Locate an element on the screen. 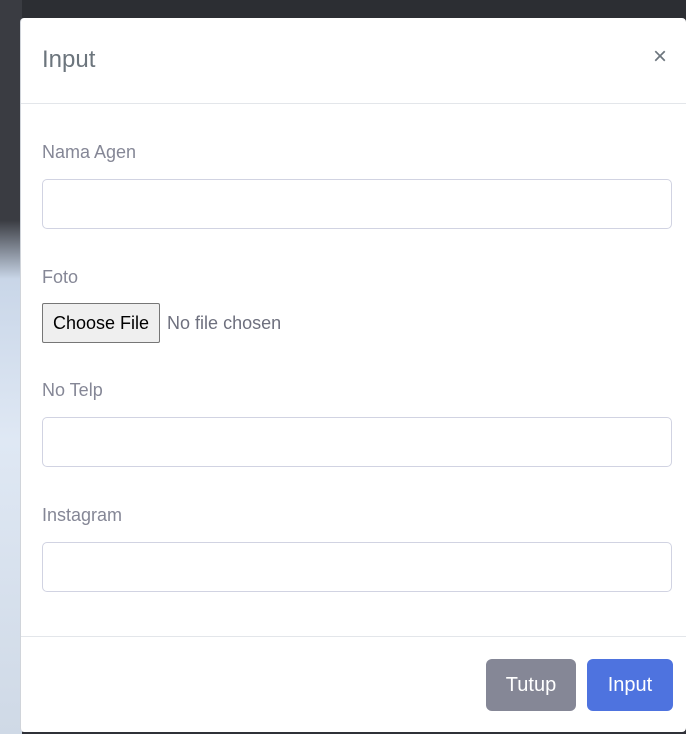 This screenshot has height=734, width=686. instagram-label: Instagram is located at coordinates (82, 515).